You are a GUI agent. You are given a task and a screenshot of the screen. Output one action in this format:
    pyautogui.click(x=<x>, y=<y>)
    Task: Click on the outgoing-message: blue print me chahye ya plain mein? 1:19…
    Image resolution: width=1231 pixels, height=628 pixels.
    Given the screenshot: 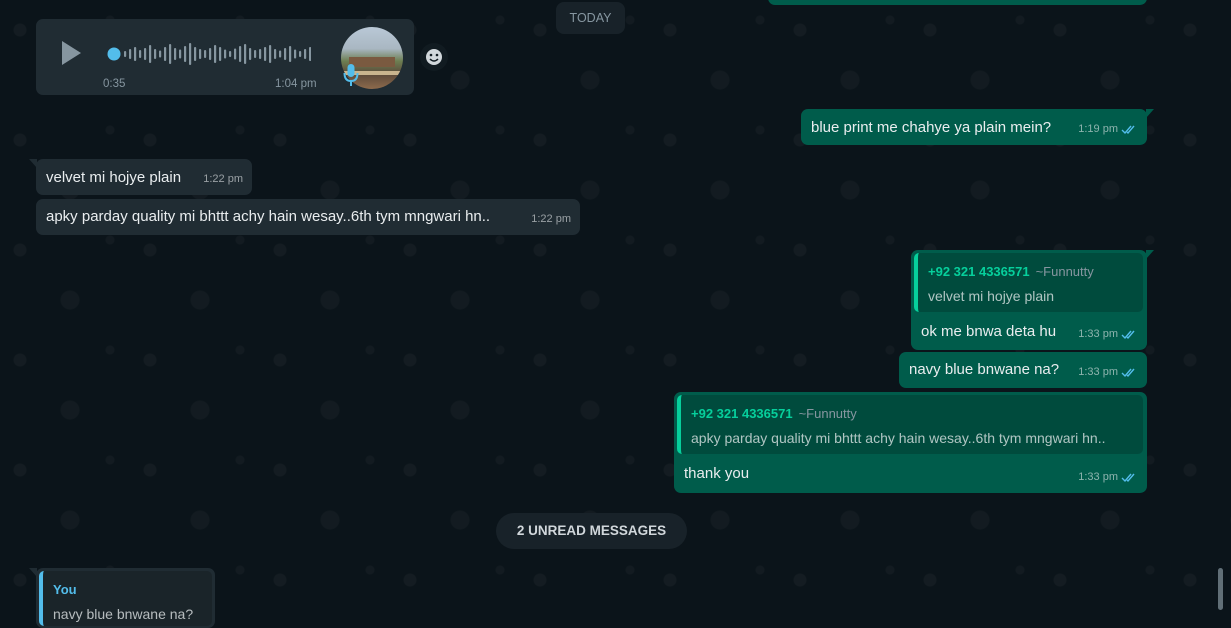 What is the action you would take?
    pyautogui.click(x=977, y=127)
    